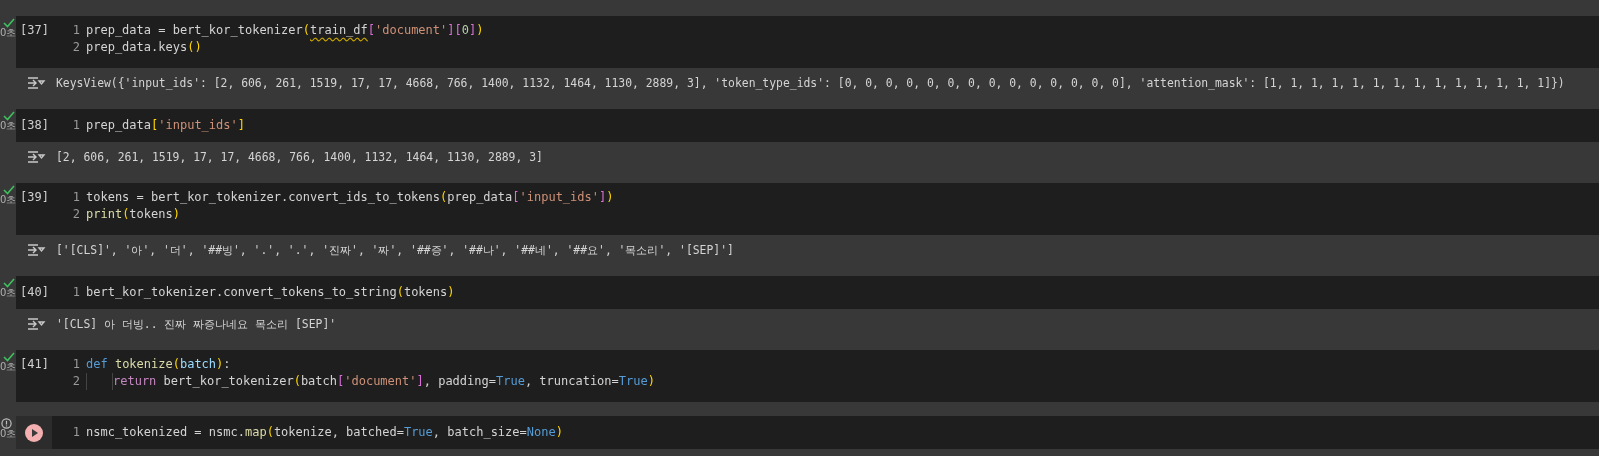 This screenshot has height=456, width=1599. What do you see at coordinates (285, 30) in the screenshot?
I see `code-line: prep_data = bert_kor_tokenizer(train_df['document'][0])` at bounding box center [285, 30].